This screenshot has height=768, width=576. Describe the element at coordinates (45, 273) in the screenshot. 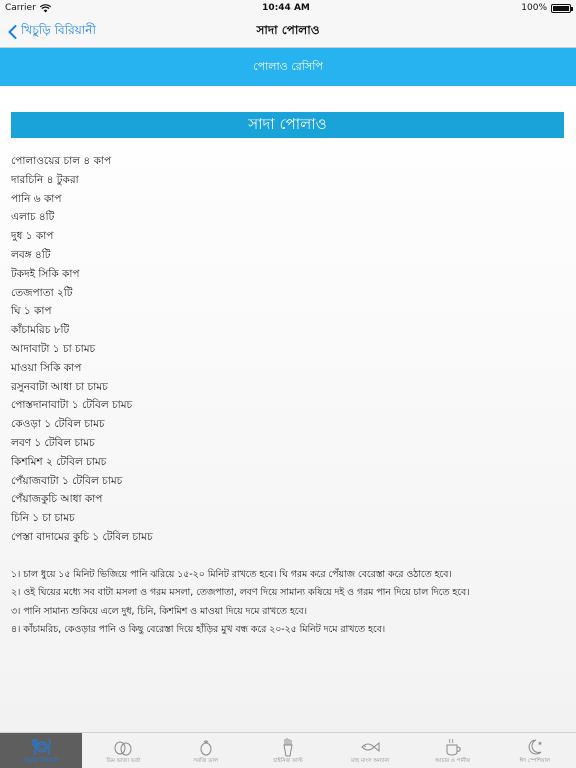

I see `ingredient-item: টকদই সিকি কাপ` at that location.